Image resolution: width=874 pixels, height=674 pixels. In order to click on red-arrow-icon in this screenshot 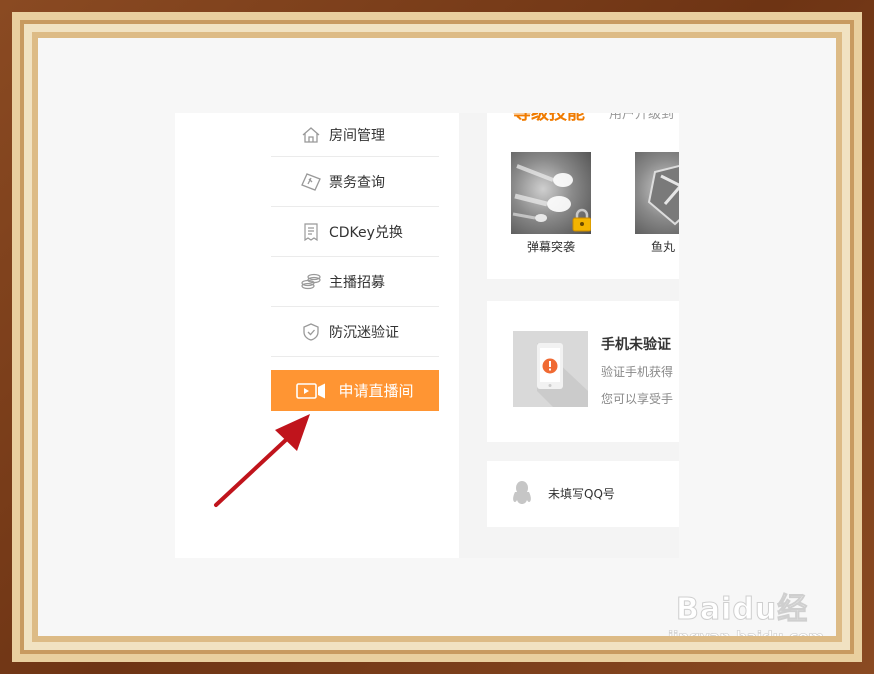, I will do `click(262, 460)`.